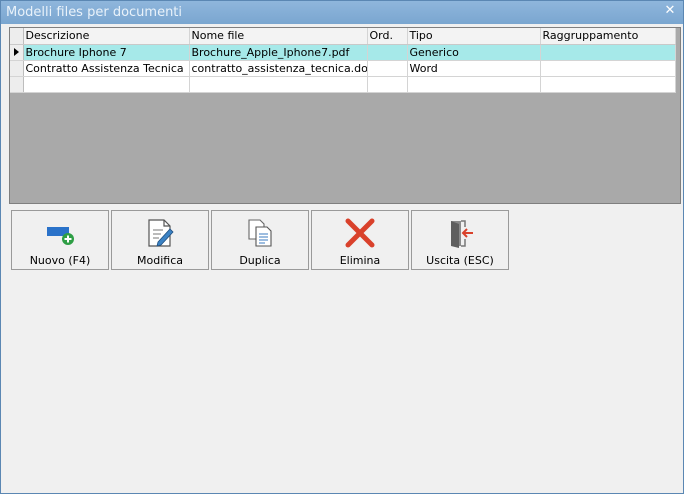 The width and height of the screenshot is (684, 494). I want to click on new-row, so click(343, 84).